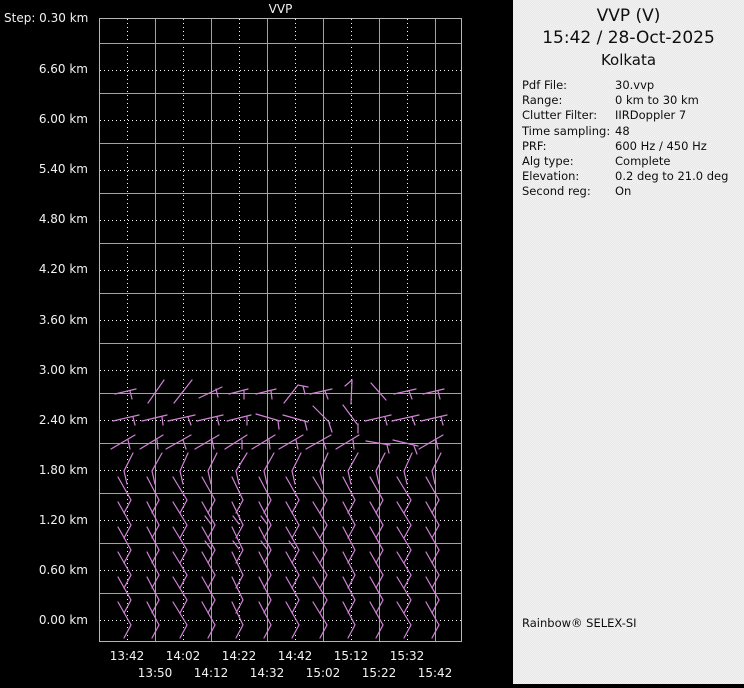 The width and height of the screenshot is (744, 688). I want to click on software-brand-label: Rainbow® SELEX-SI, so click(579, 623).